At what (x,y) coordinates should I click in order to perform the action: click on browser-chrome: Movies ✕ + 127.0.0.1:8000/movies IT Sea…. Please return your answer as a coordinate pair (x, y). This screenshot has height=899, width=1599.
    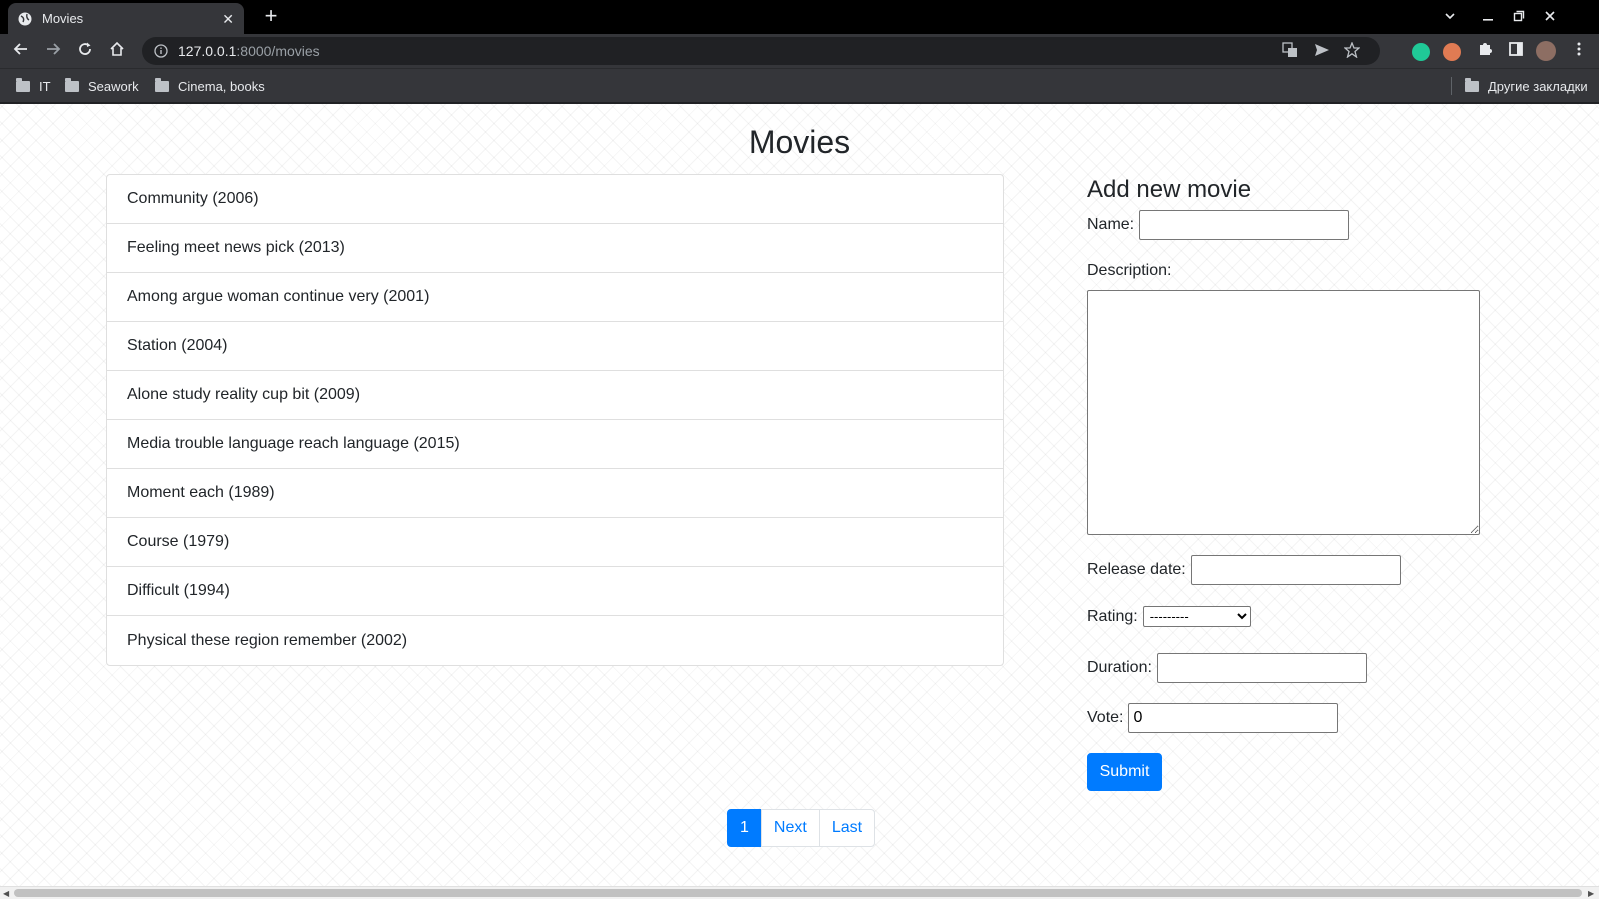
    Looking at the image, I should click on (799, 52).